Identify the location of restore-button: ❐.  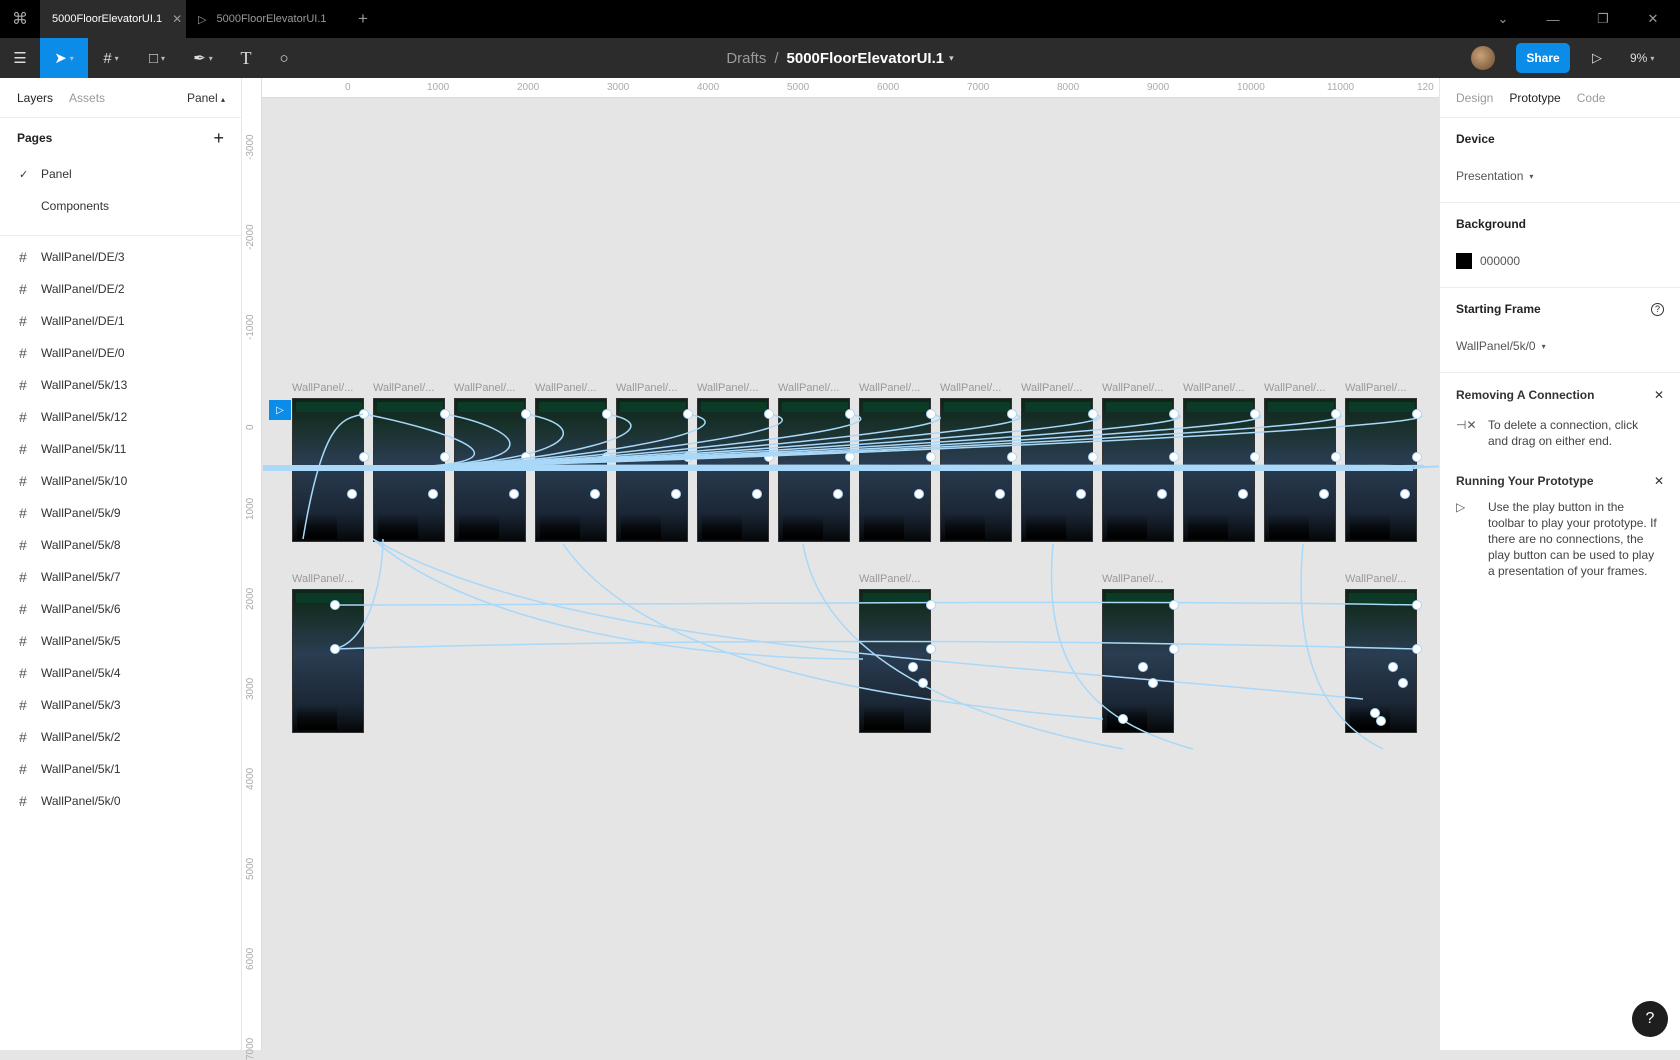
(1603, 19).